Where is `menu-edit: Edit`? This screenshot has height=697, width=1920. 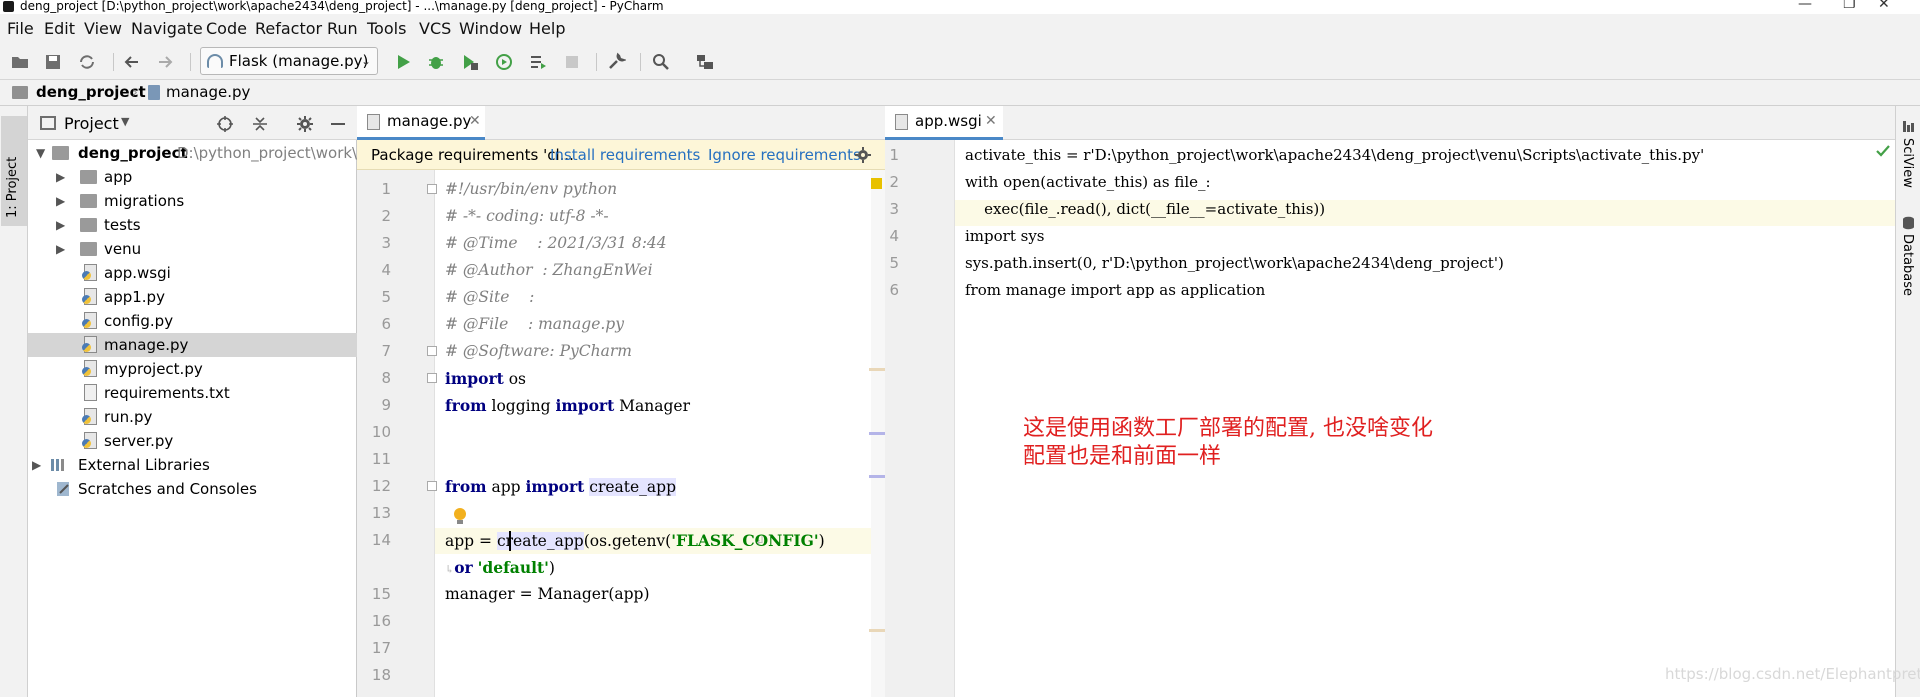
menu-edit: Edit is located at coordinates (59, 28).